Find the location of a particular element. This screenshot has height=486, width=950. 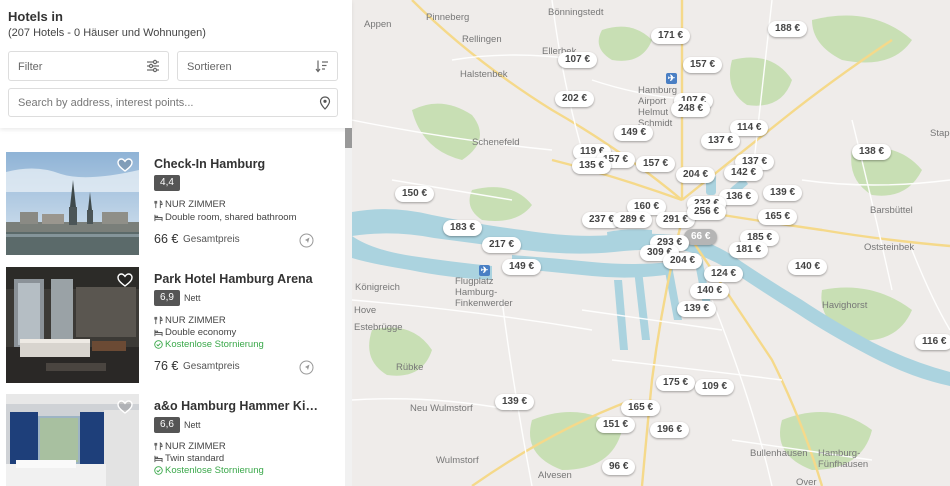

price-marker: 107 € is located at coordinates (578, 60).